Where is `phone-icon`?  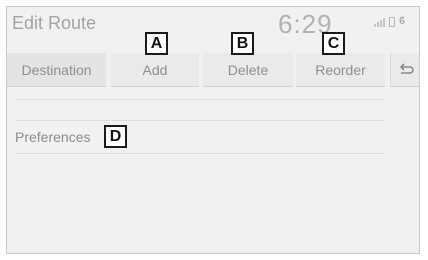 phone-icon is located at coordinates (392, 22).